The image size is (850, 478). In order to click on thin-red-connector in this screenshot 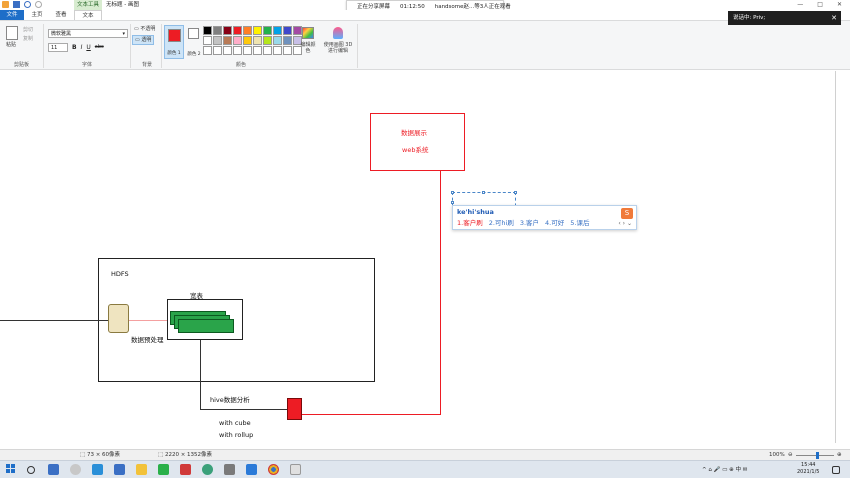, I will do `click(148, 320)`.